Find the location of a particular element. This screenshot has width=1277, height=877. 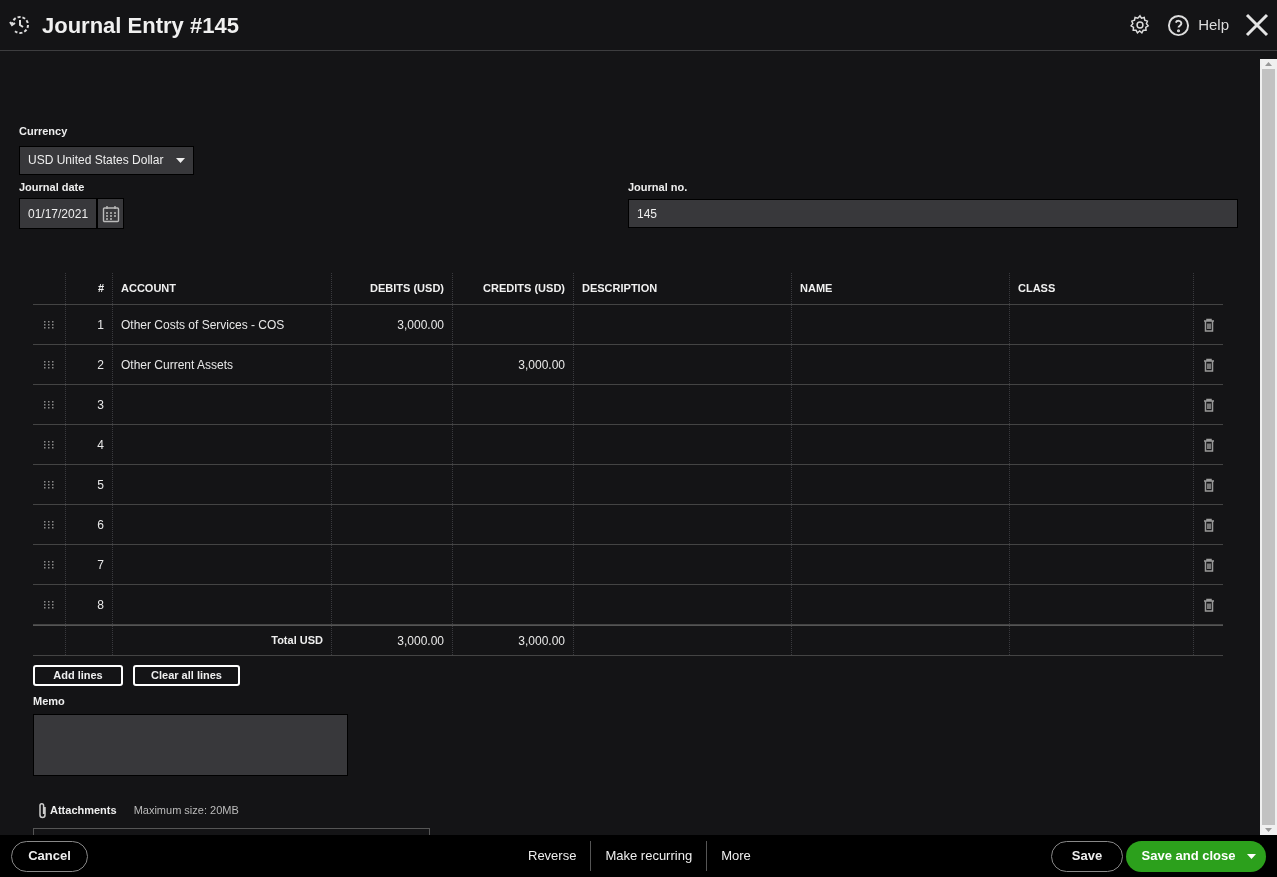

scrollbar is located at coordinates (1268, 447).